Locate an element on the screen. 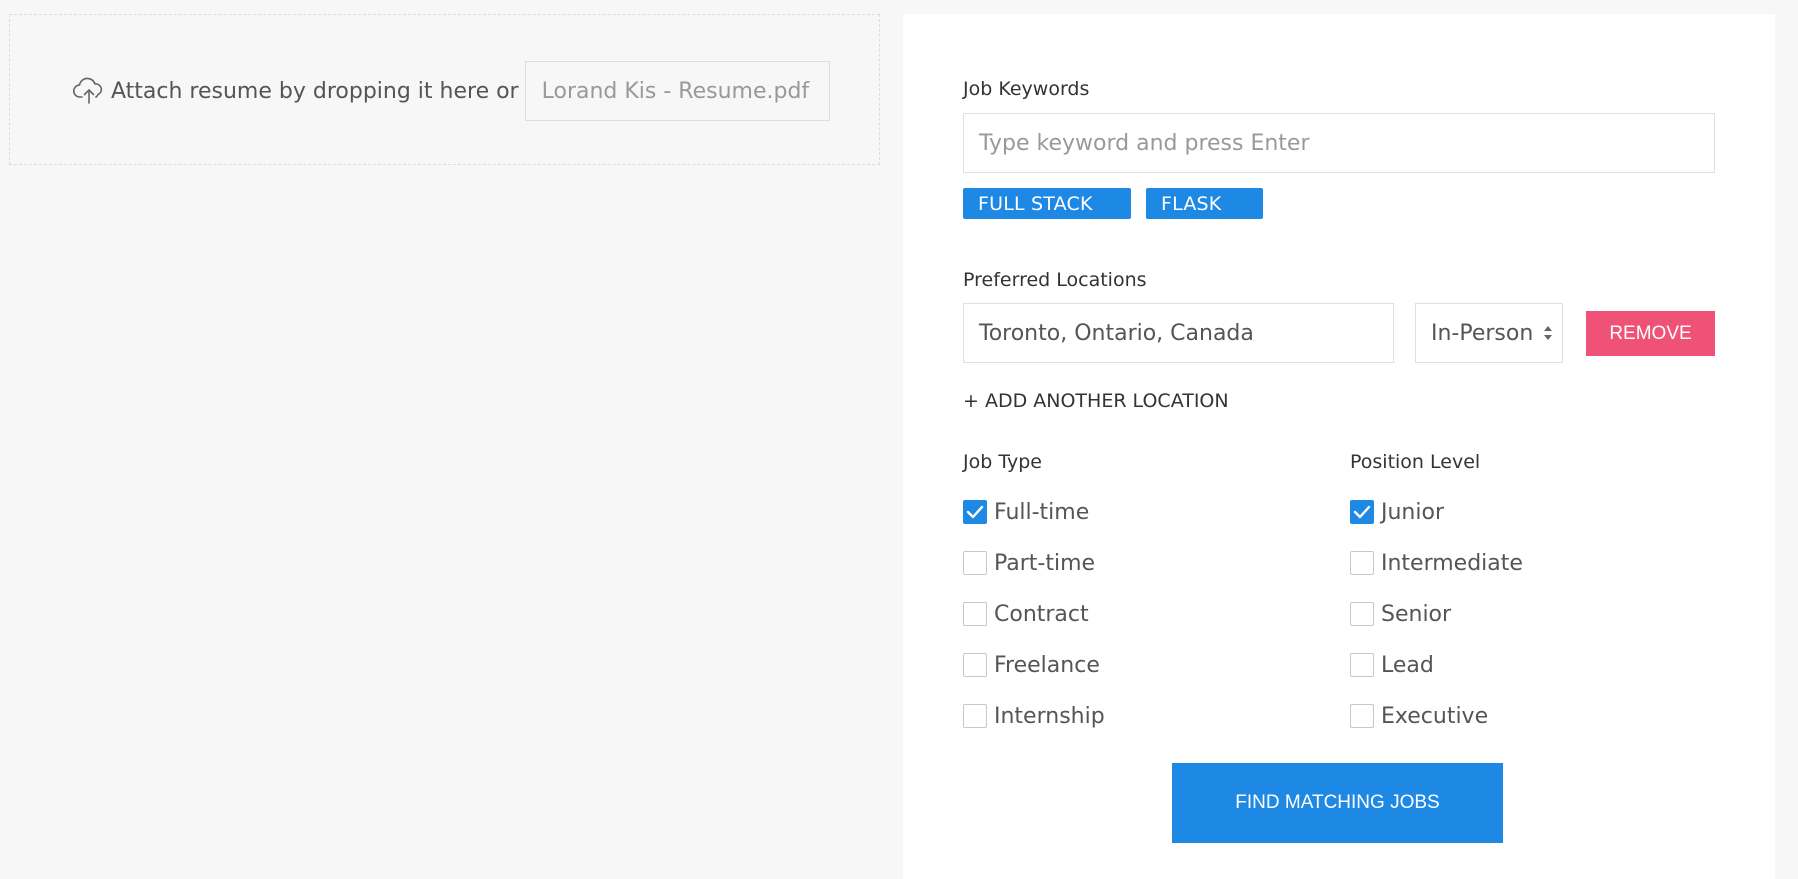 The image size is (1798, 879). checkbox-label: Part-time is located at coordinates (1045, 563).